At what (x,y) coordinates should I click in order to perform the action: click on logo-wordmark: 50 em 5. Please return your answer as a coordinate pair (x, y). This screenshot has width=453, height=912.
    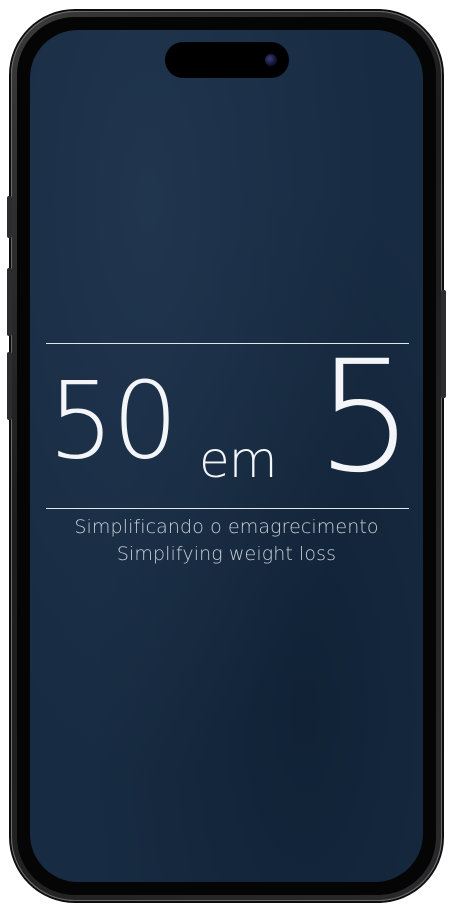
    Looking at the image, I should click on (230, 425).